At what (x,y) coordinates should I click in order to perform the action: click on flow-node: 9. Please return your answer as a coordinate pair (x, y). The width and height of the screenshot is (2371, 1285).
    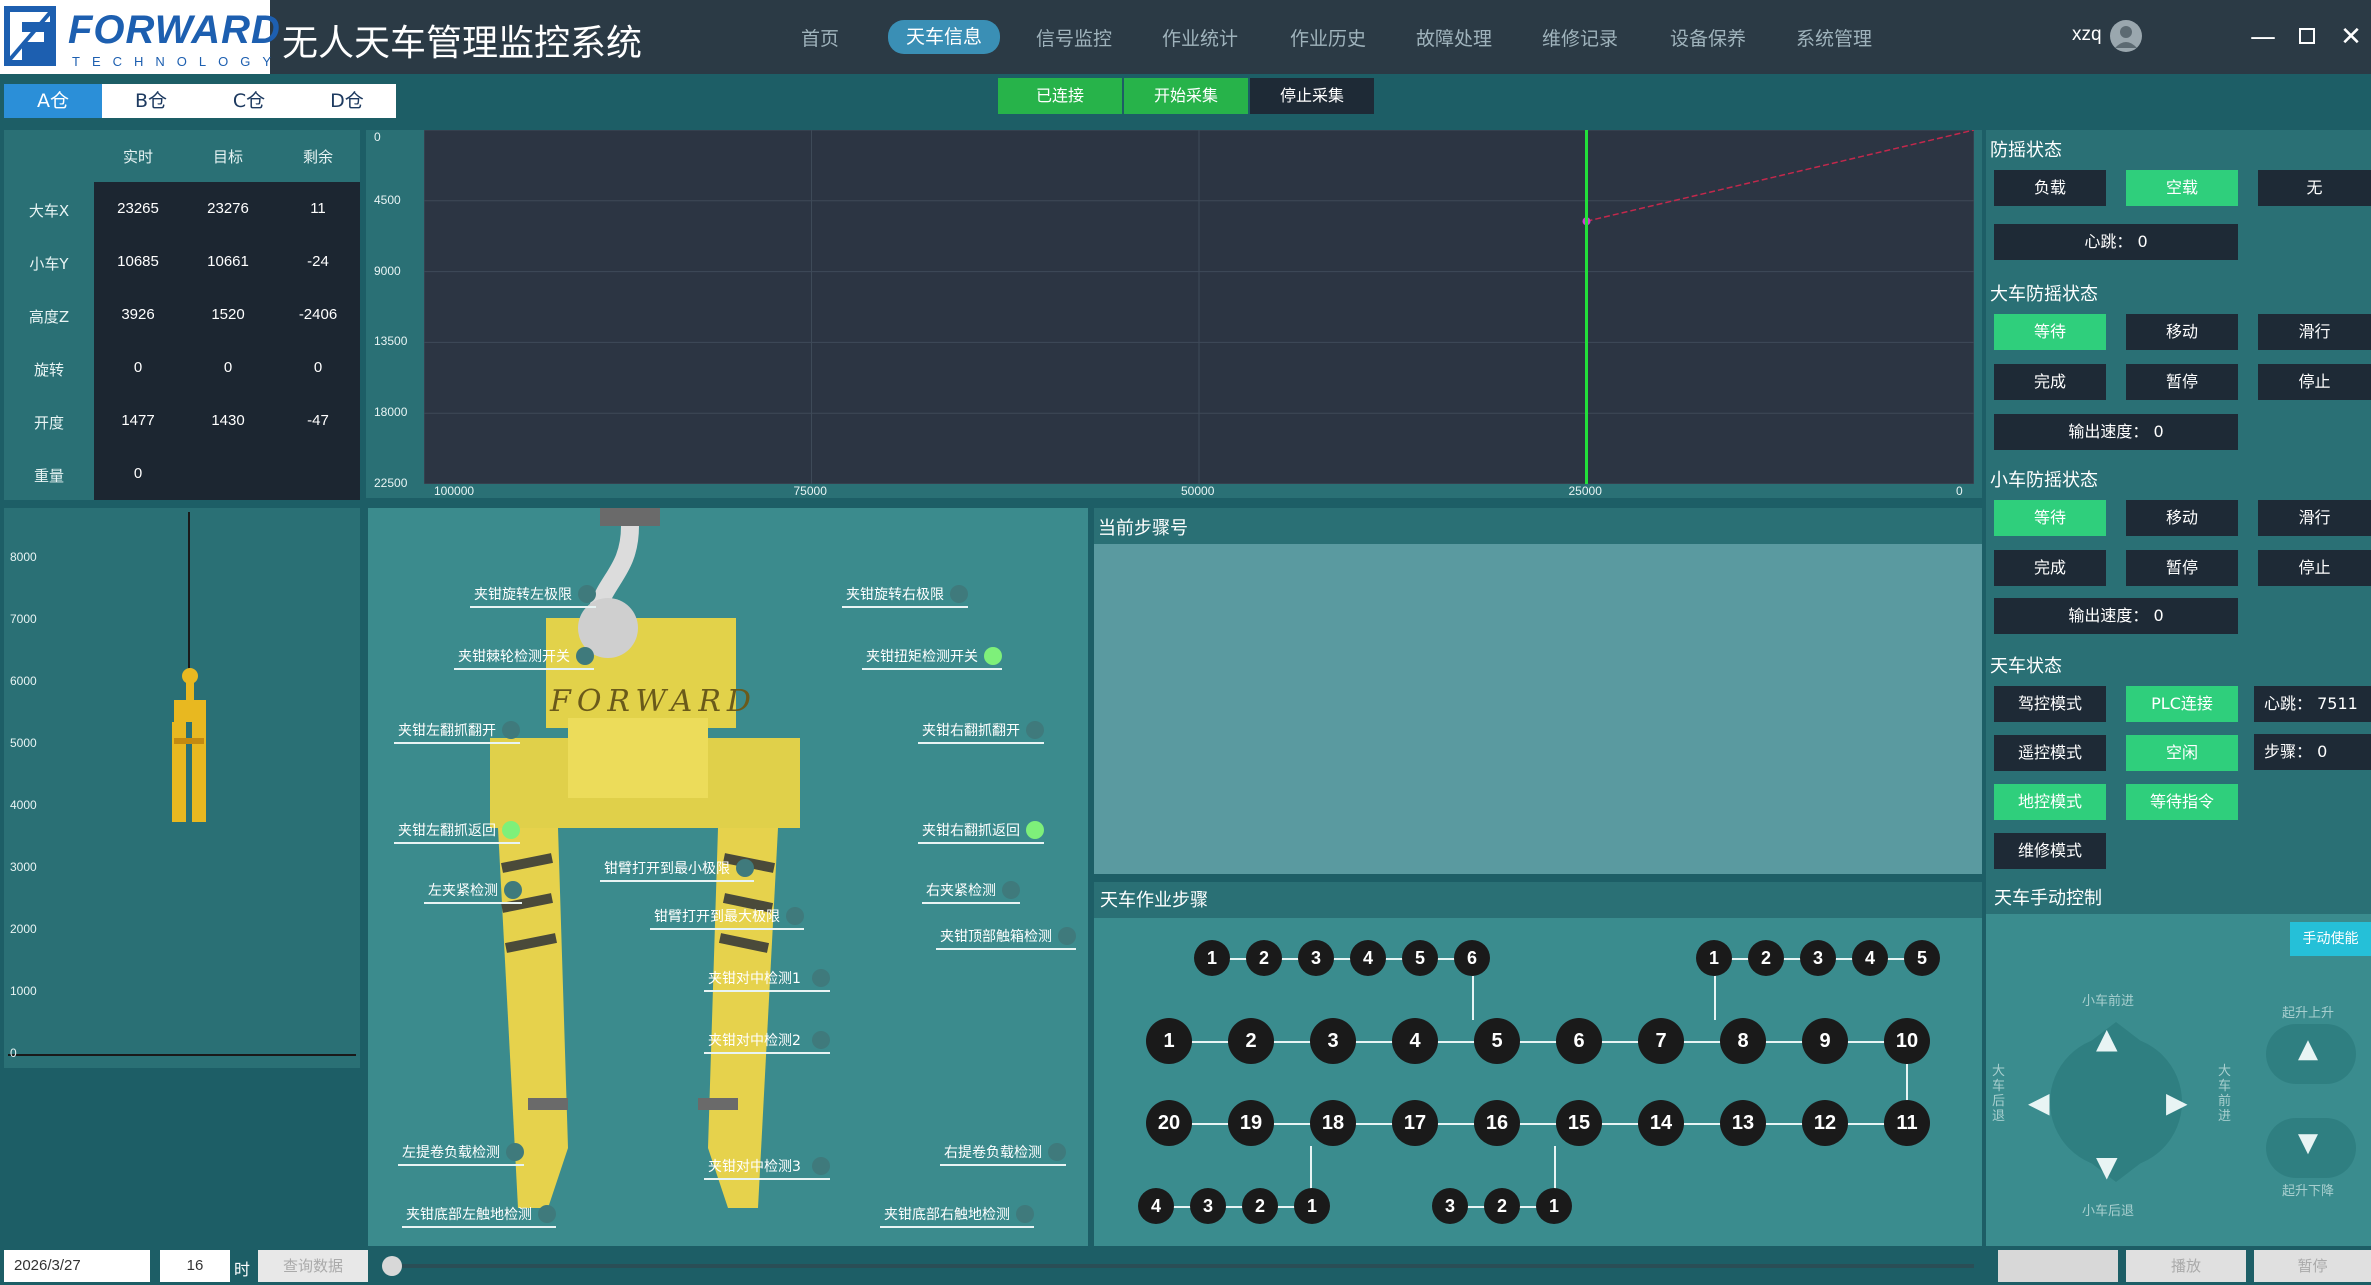
    Looking at the image, I should click on (1825, 1041).